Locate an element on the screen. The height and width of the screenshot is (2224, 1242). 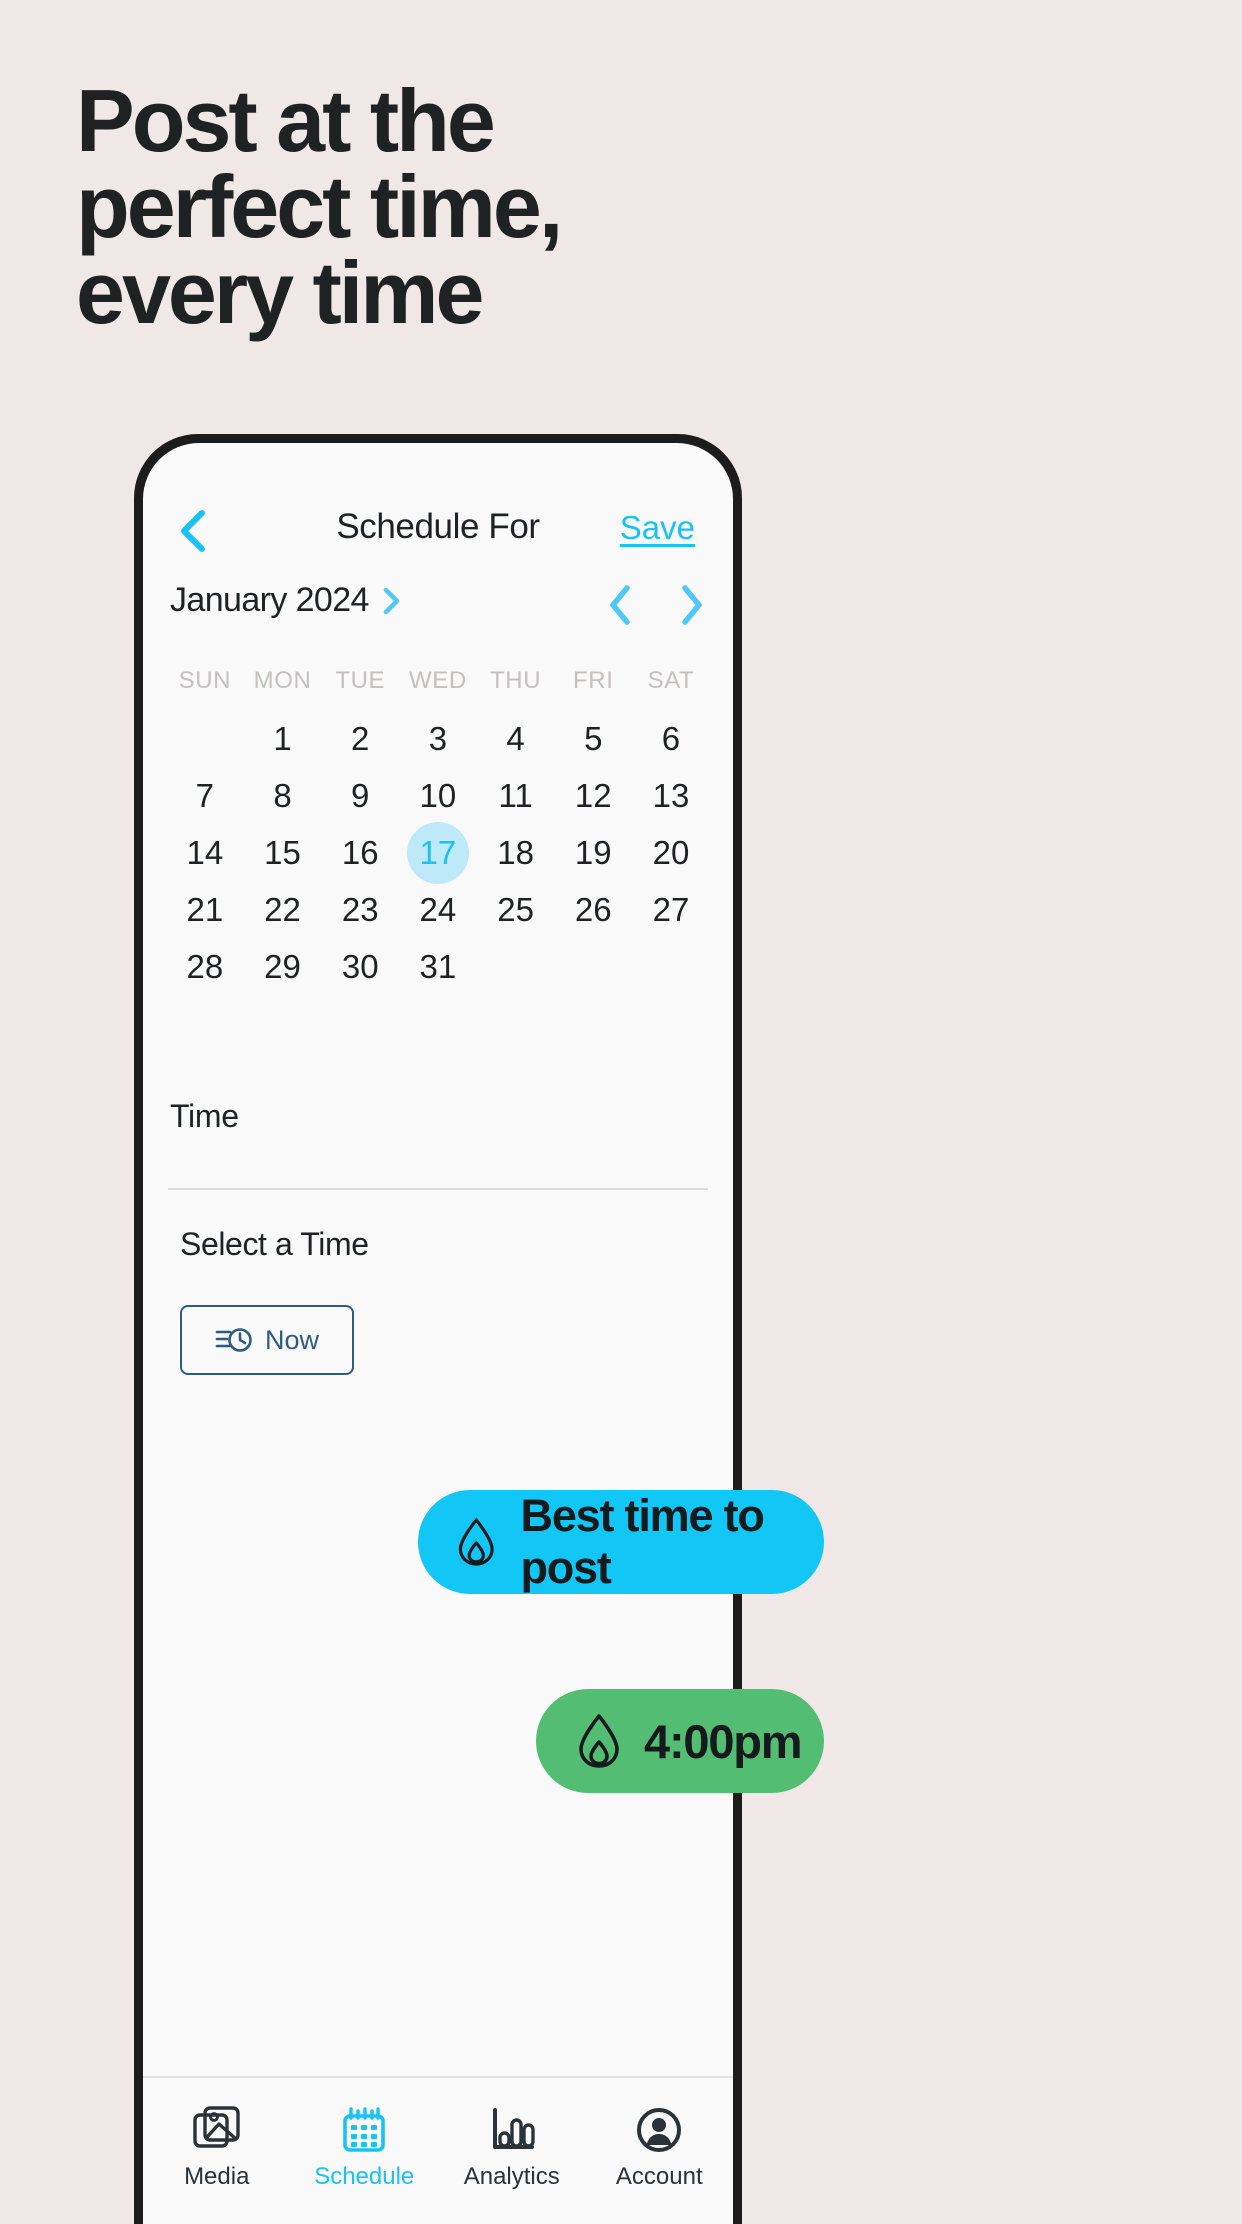
calendar-day-label: 9 is located at coordinates (360, 795).